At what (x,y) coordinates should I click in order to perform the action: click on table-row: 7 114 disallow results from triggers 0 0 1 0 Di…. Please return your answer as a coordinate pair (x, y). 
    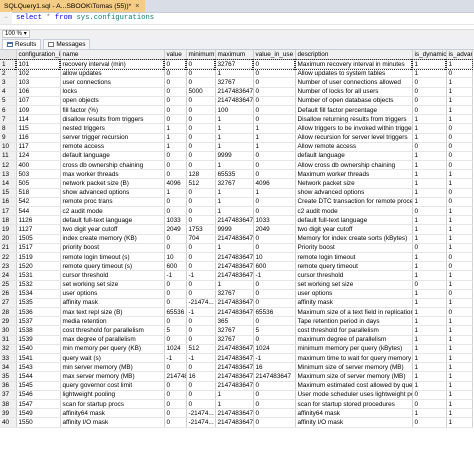
    Looking at the image, I should click on (236, 119).